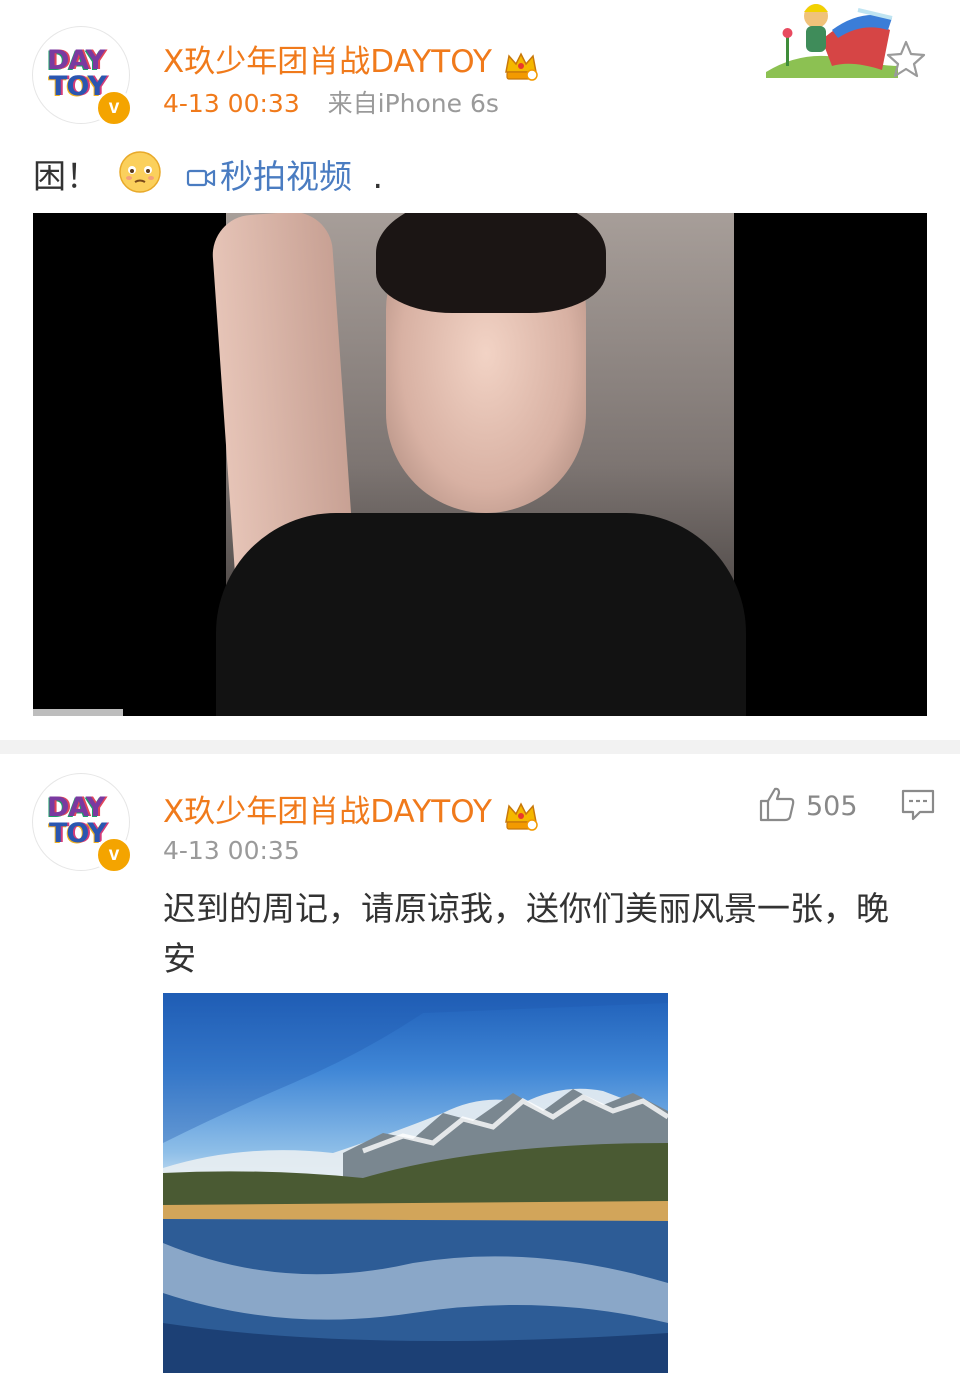  Describe the element at coordinates (777, 807) in the screenshot. I see `thumbs-up-icon` at that location.